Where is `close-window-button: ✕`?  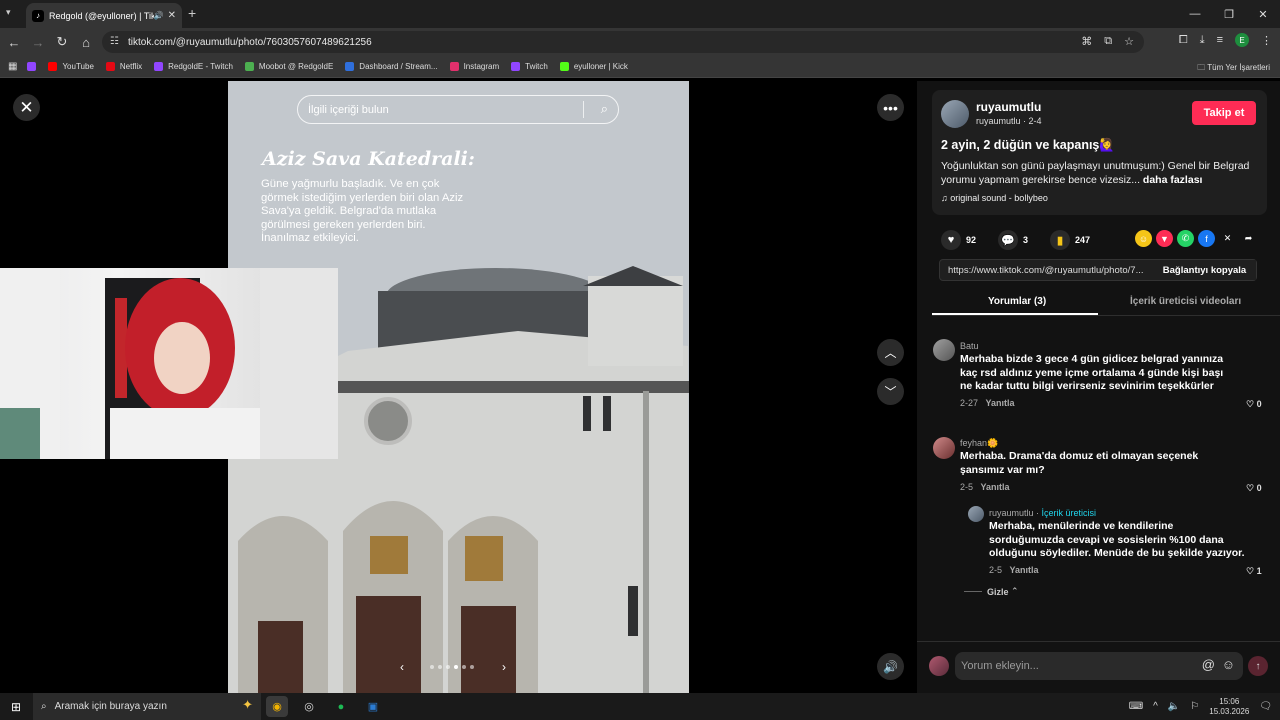 close-window-button: ✕ is located at coordinates (1263, 14).